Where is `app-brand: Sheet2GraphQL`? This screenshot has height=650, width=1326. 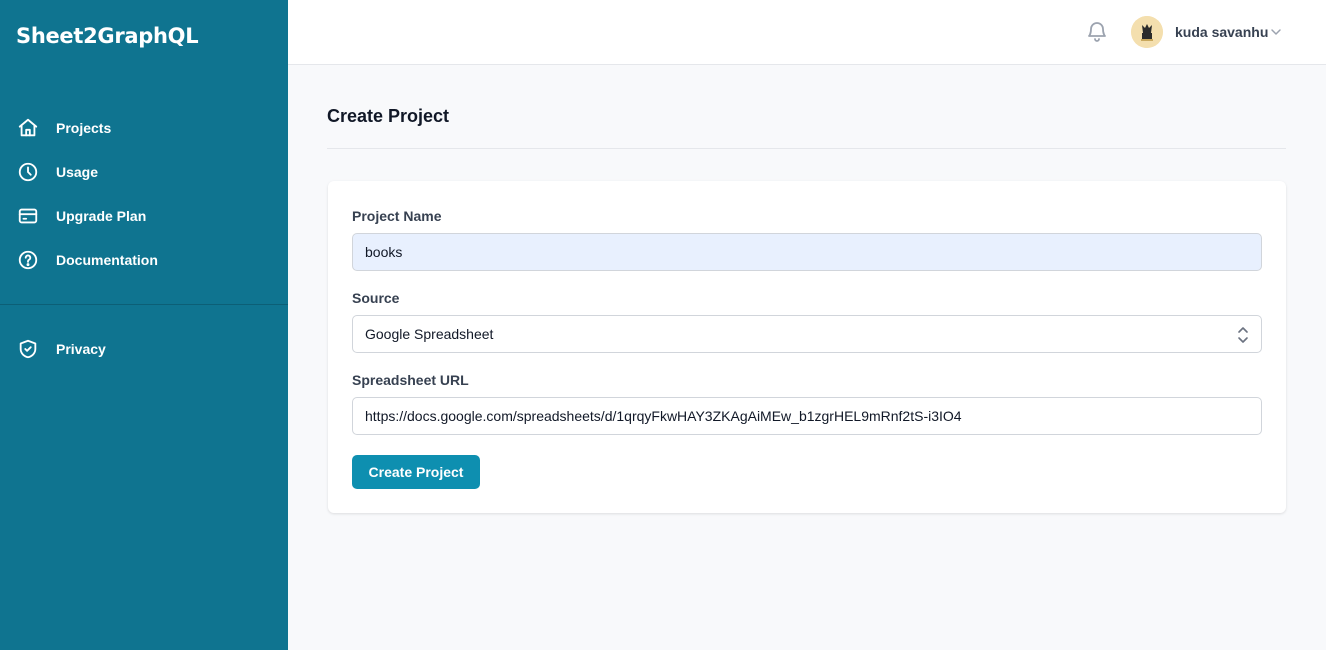 app-brand: Sheet2GraphQL is located at coordinates (107, 36).